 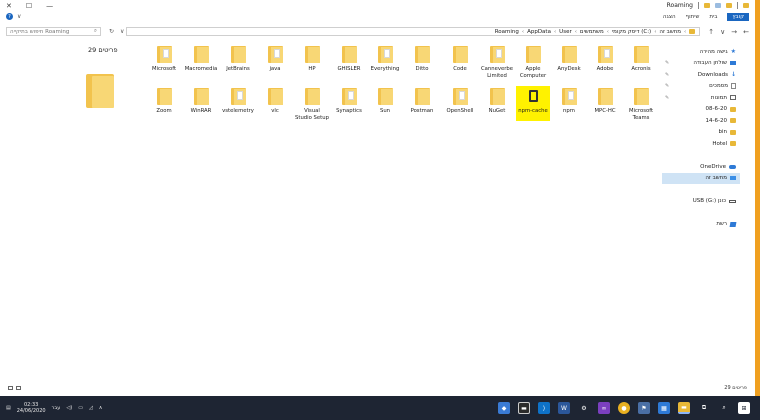 What do you see at coordinates (565, 32) in the screenshot?
I see `breadcrumb-user: User` at bounding box center [565, 32].